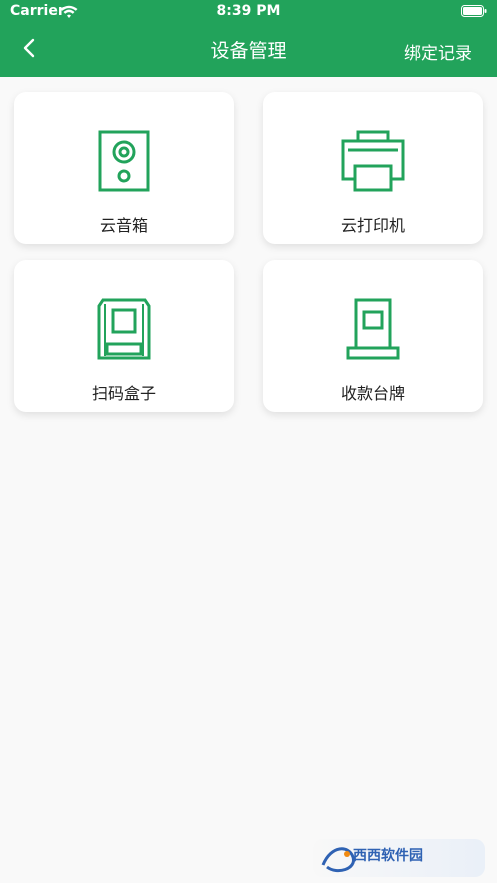 The height and width of the screenshot is (883, 497). I want to click on status-bar: Carrier 8:39 PM, so click(248, 13).